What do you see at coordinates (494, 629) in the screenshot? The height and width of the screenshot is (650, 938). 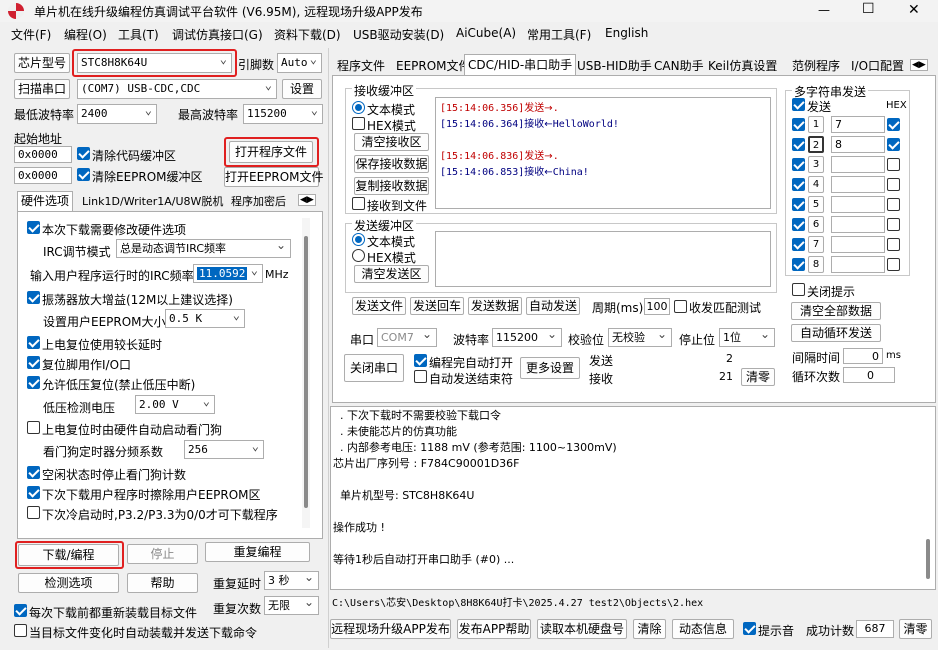 I see `publish-help-button: 发布APP帮助` at bounding box center [494, 629].